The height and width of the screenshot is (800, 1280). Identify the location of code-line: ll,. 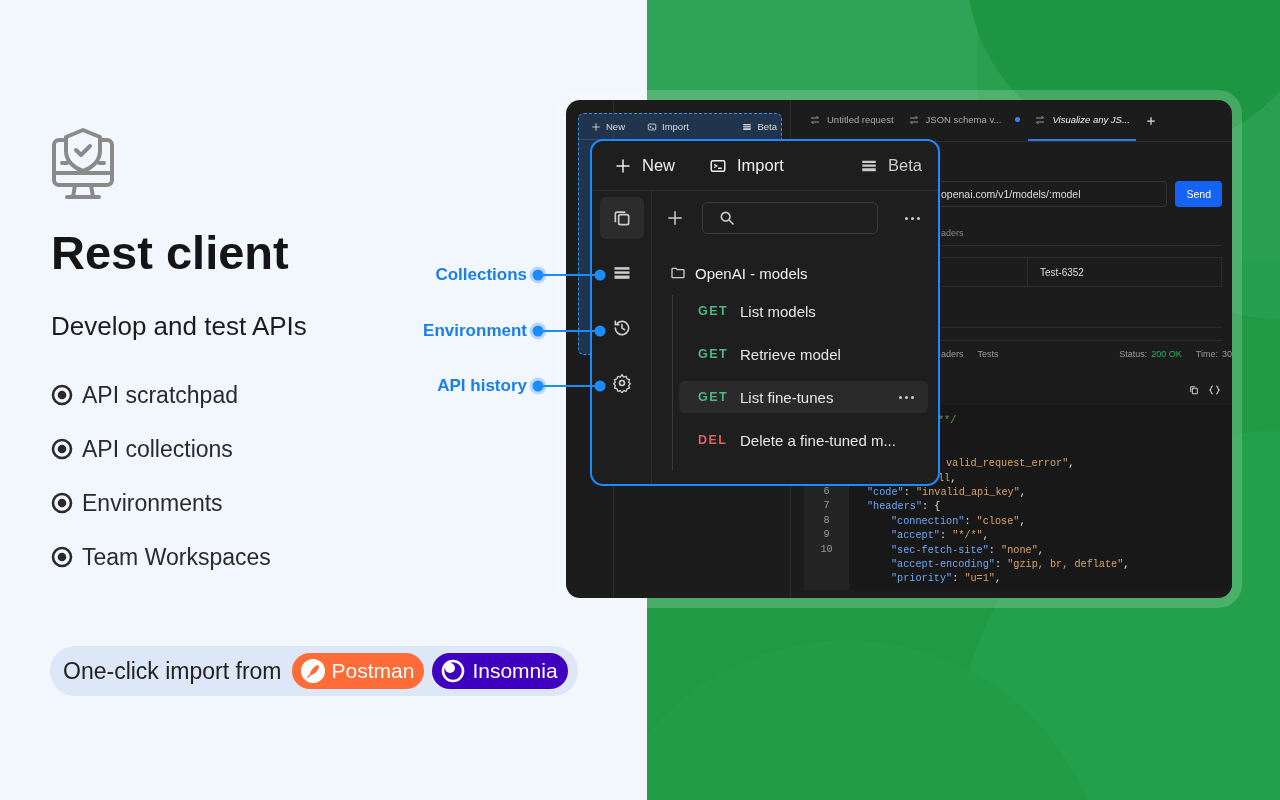
(947, 478).